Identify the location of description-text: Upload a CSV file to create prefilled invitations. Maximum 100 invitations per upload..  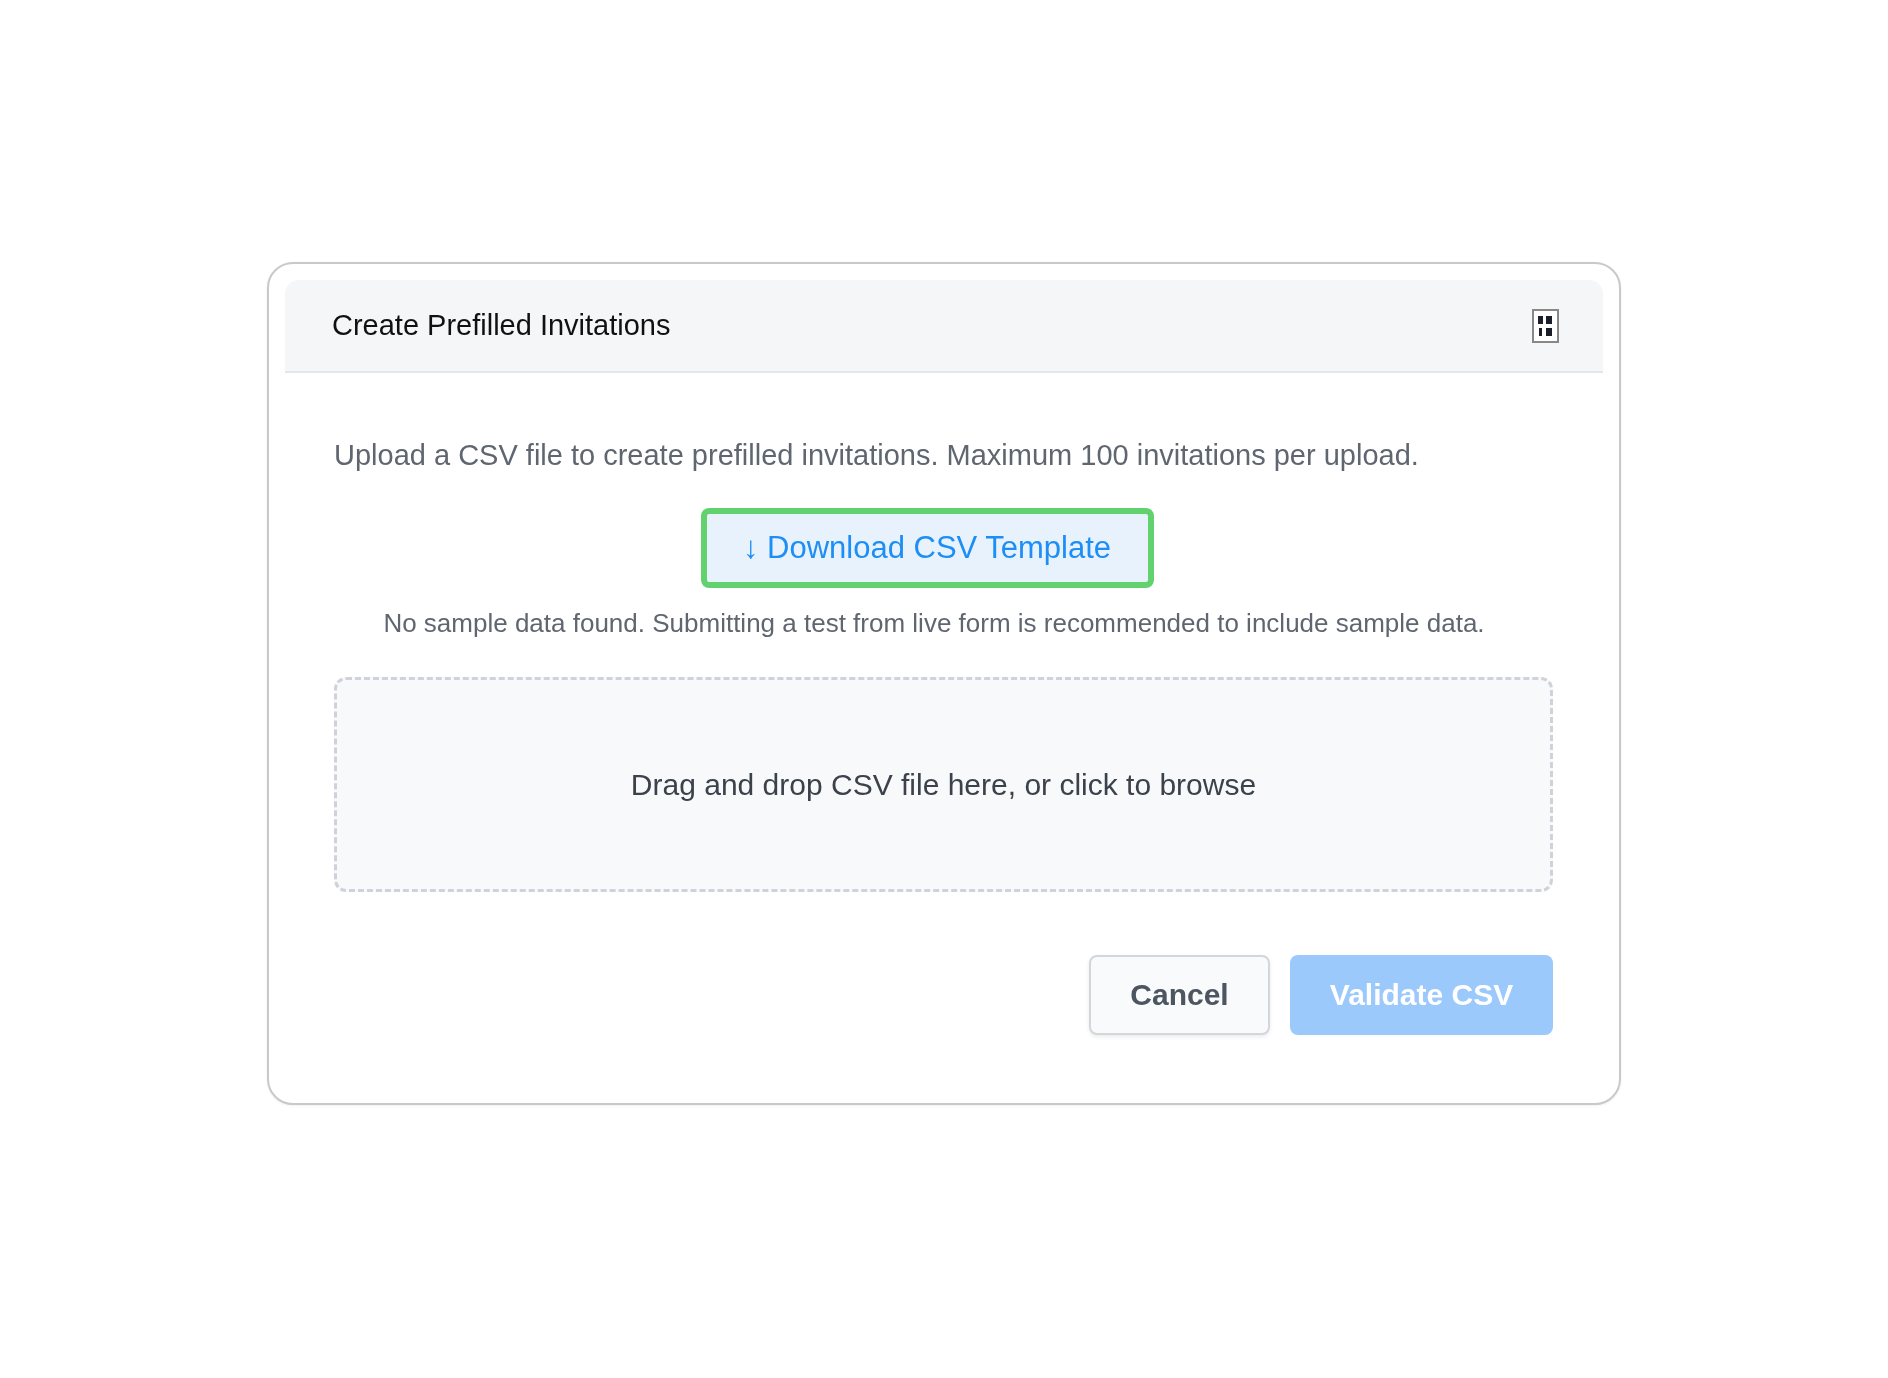
(877, 455).